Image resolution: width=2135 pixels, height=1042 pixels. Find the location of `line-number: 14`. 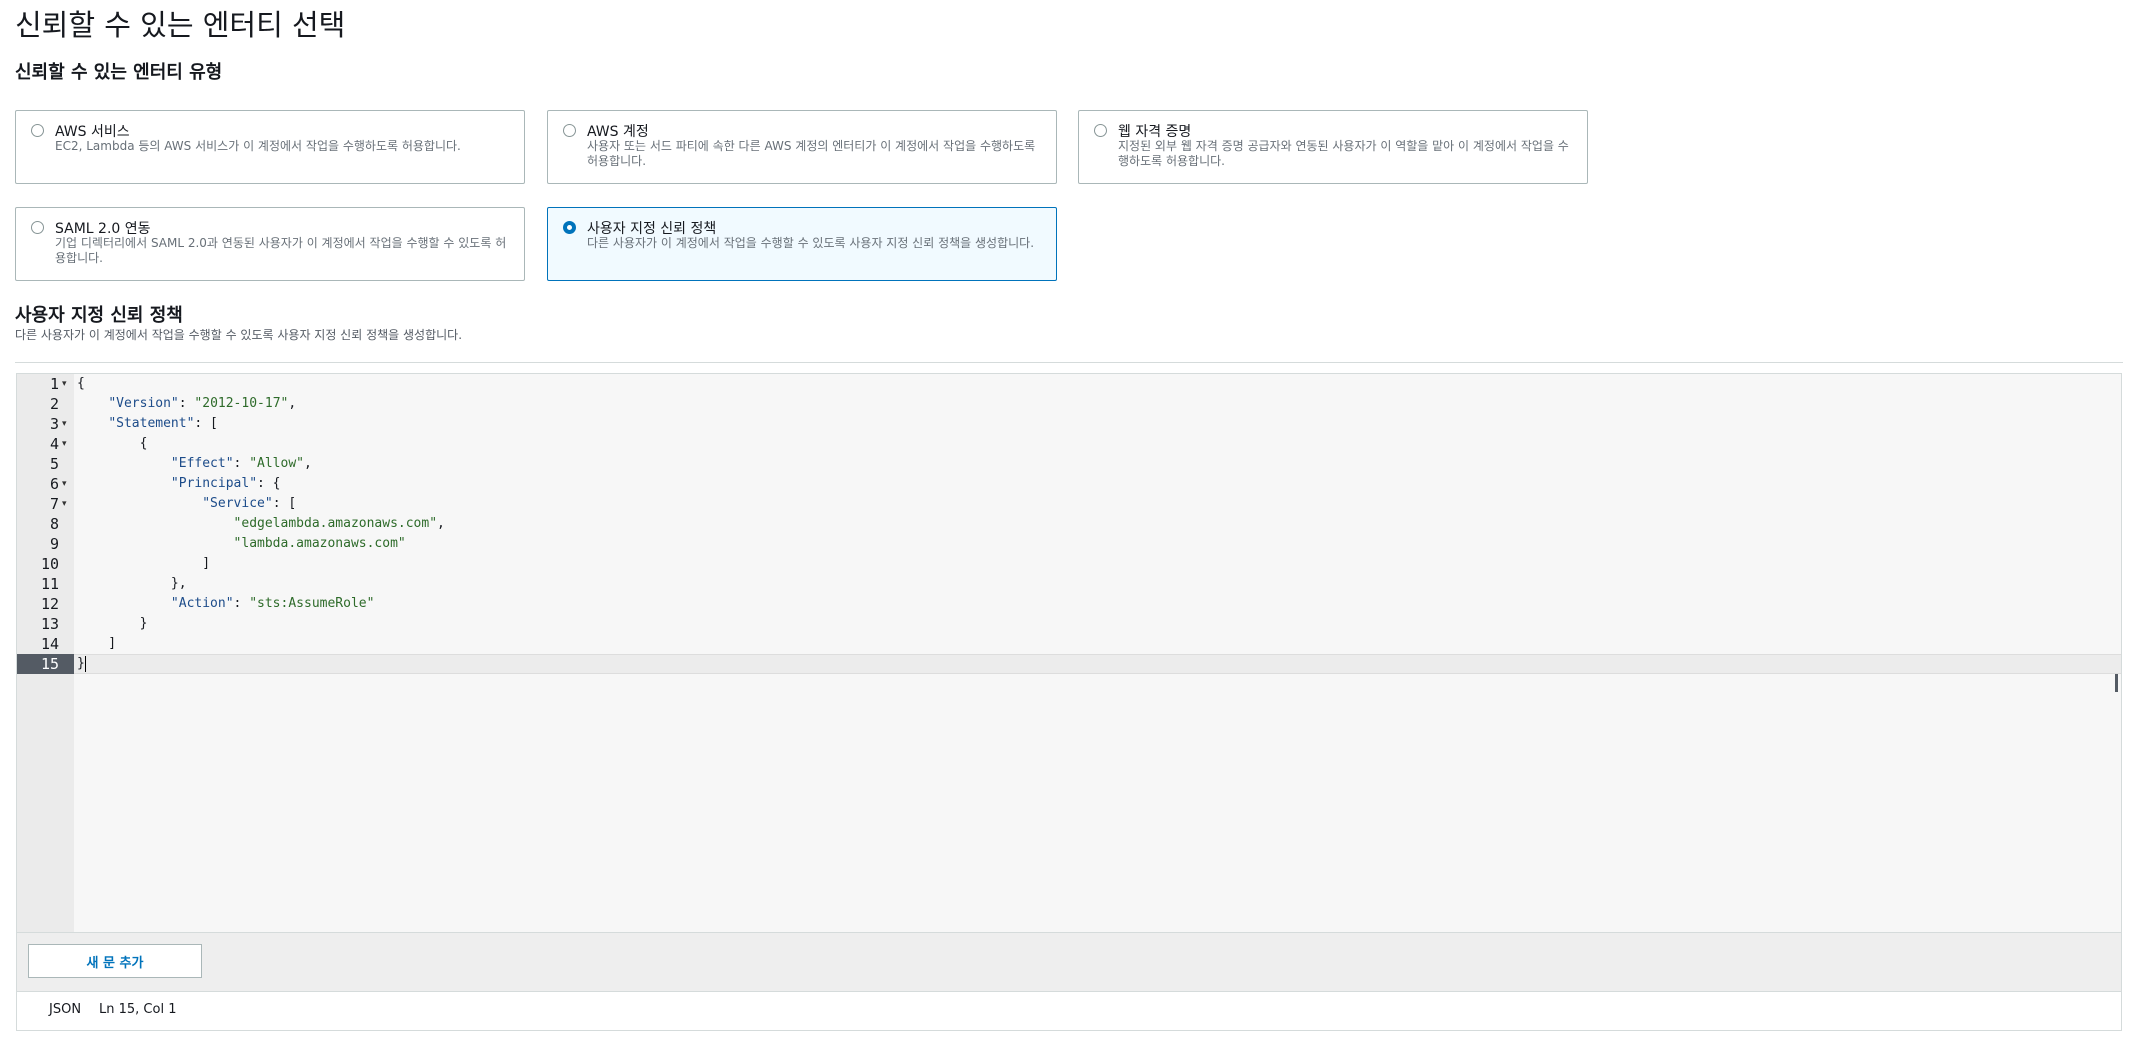

line-number: 14 is located at coordinates (49, 644).